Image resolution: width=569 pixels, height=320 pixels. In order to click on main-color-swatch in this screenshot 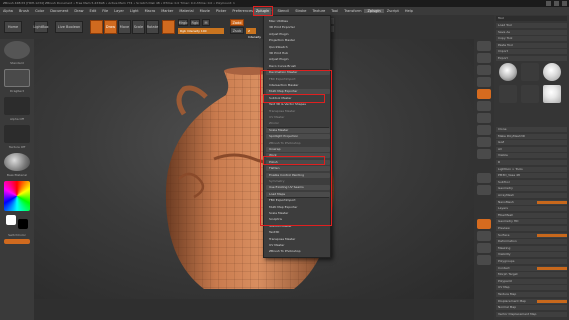, I will do `click(11, 220)`.